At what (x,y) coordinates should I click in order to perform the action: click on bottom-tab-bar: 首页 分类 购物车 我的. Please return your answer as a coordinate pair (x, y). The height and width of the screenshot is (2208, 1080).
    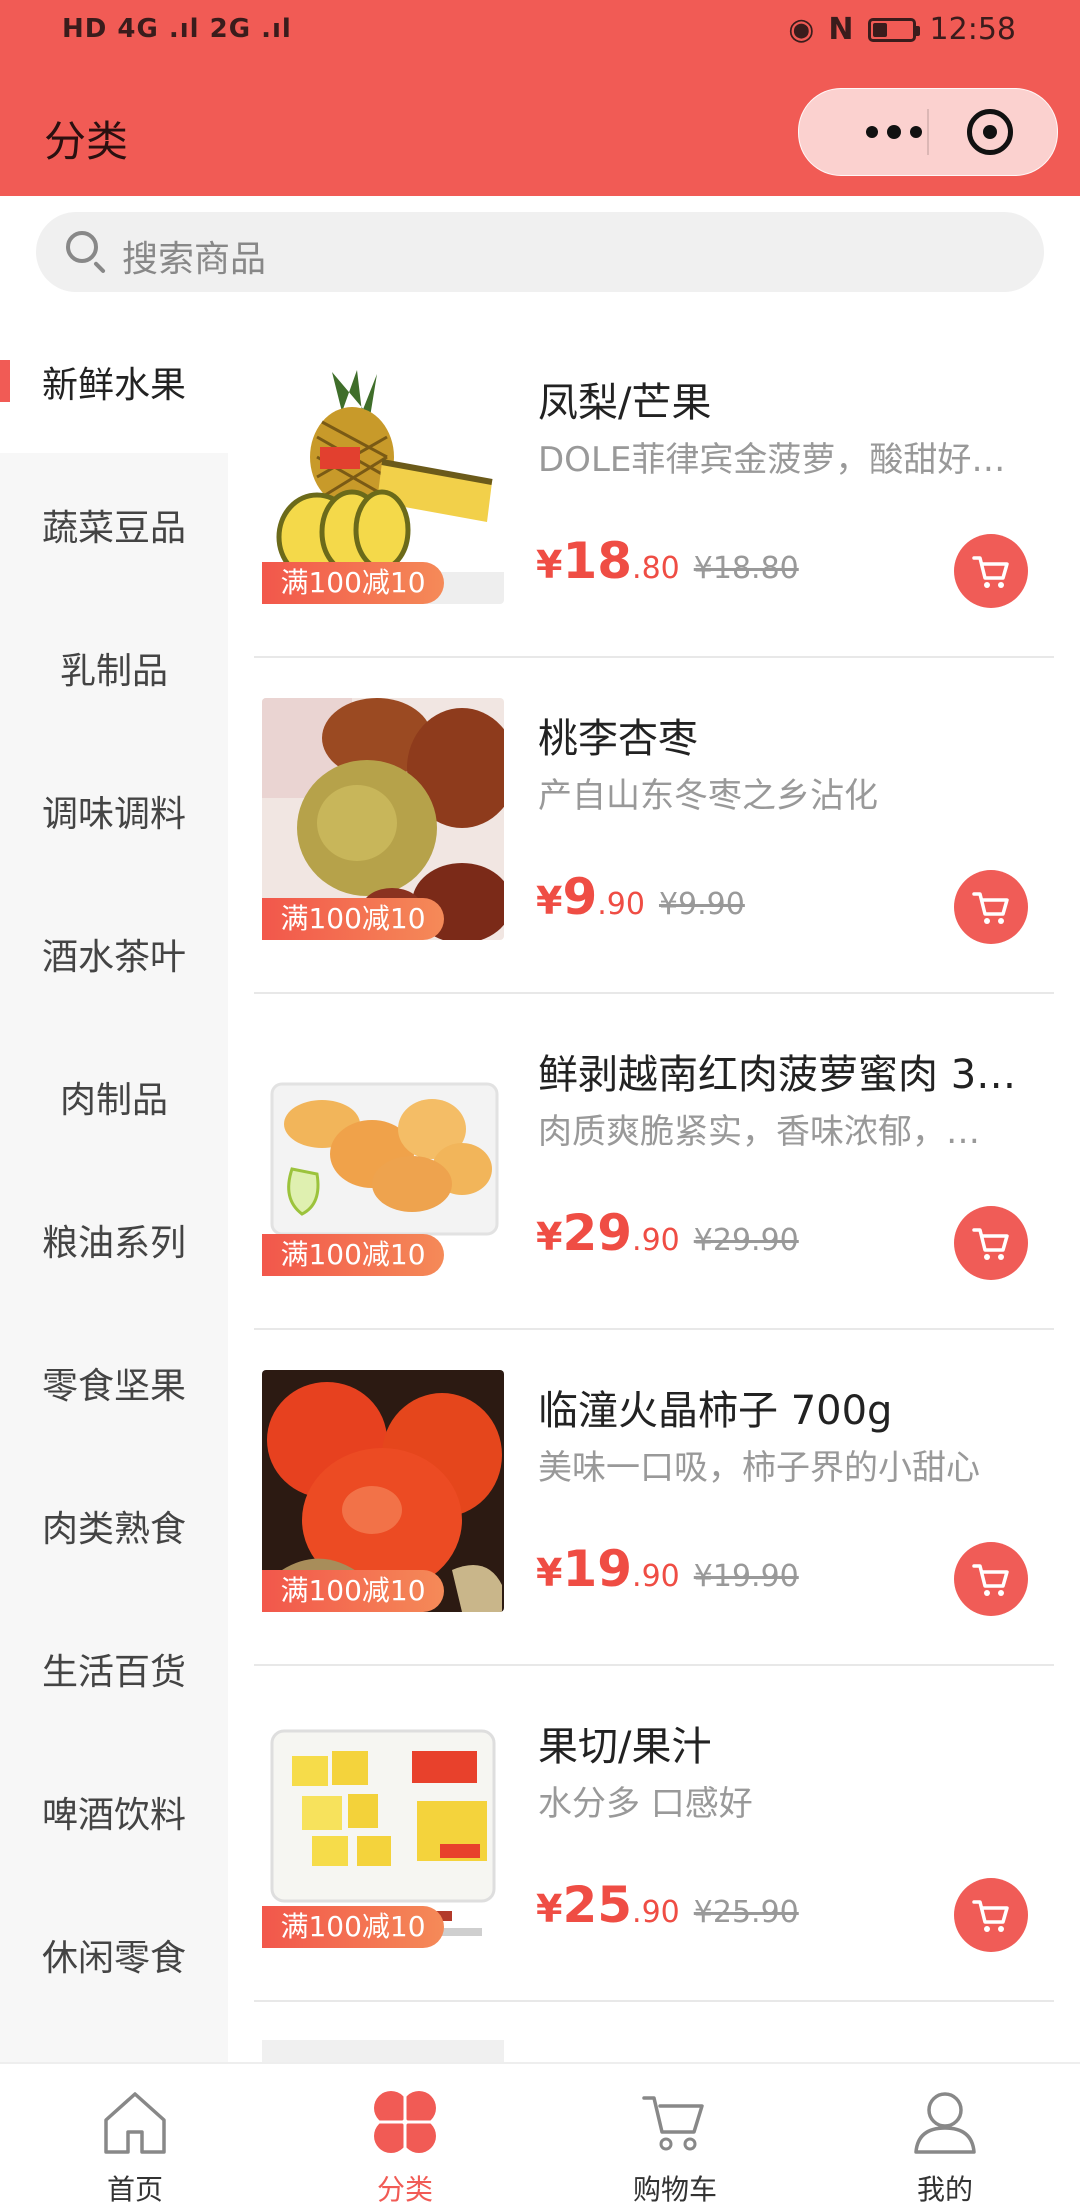
    Looking at the image, I should click on (540, 2134).